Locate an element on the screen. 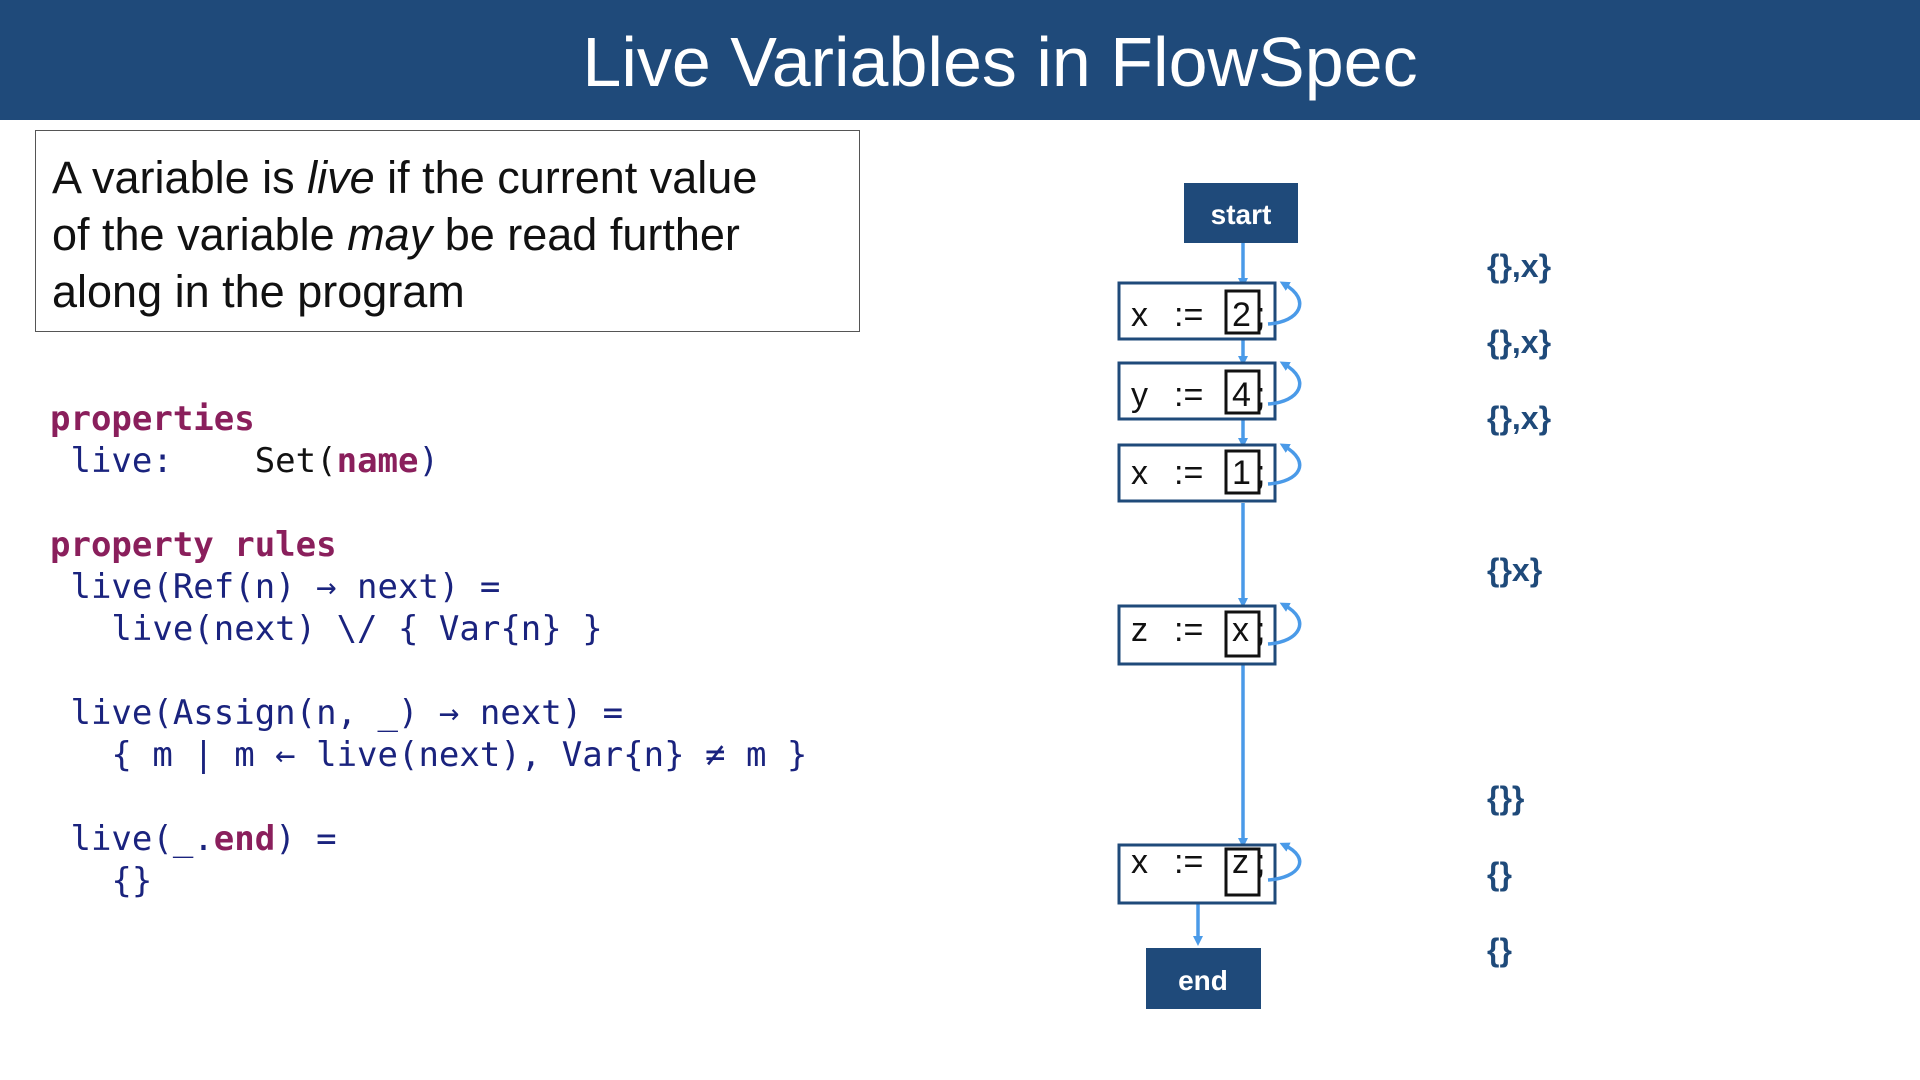 The width and height of the screenshot is (1920, 1080). live-set-4: {}x} is located at coordinates (1514, 570).